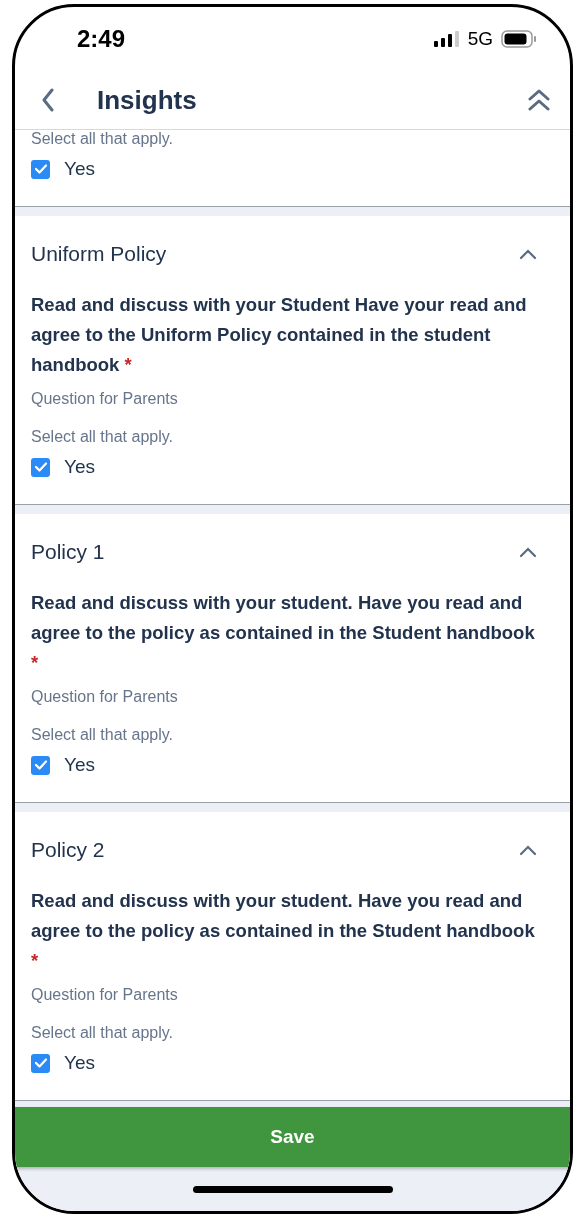 The height and width of the screenshot is (1216, 576). I want to click on battery-icon, so click(519, 39).